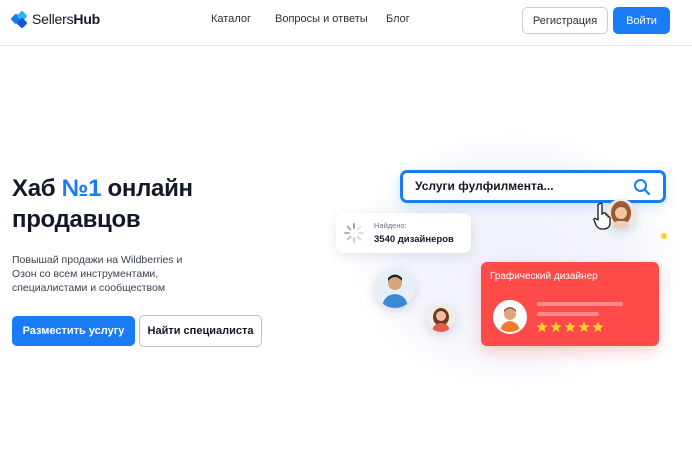 This screenshot has height=469, width=692. Describe the element at coordinates (73, 331) in the screenshot. I see `post-service-button: Разместить услугу` at that location.